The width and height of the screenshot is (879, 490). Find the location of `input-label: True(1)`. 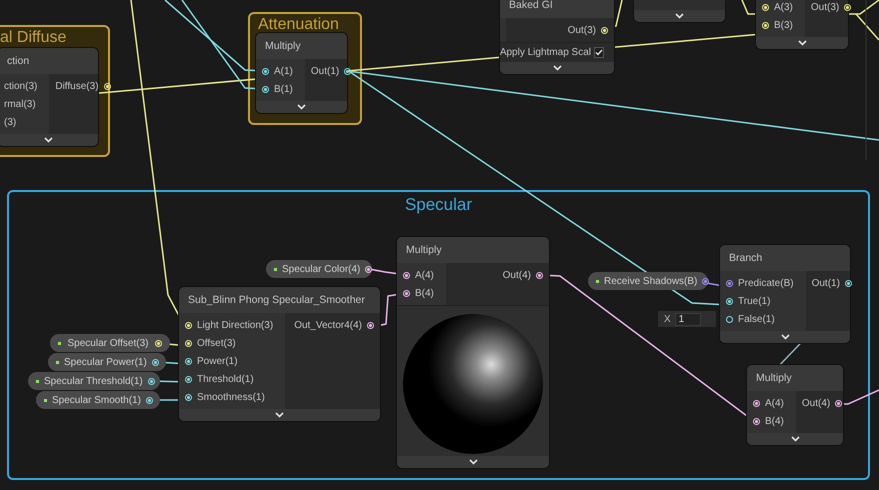

input-label: True(1) is located at coordinates (754, 301).